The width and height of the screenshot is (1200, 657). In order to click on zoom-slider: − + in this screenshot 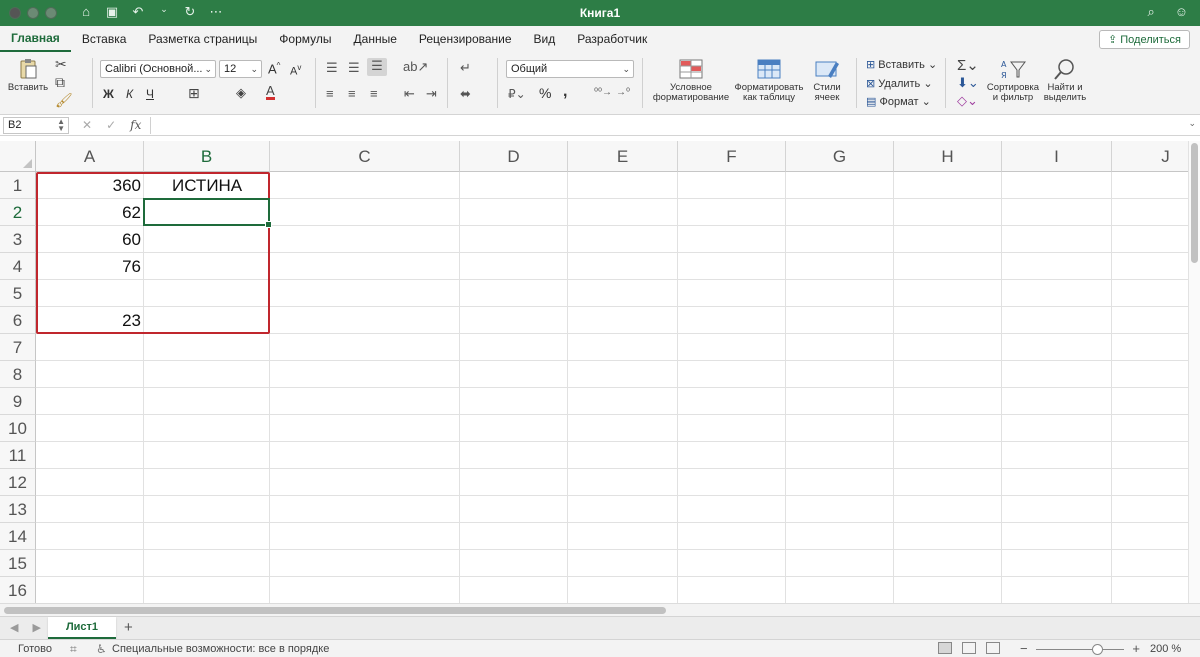, I will do `click(1080, 648)`.